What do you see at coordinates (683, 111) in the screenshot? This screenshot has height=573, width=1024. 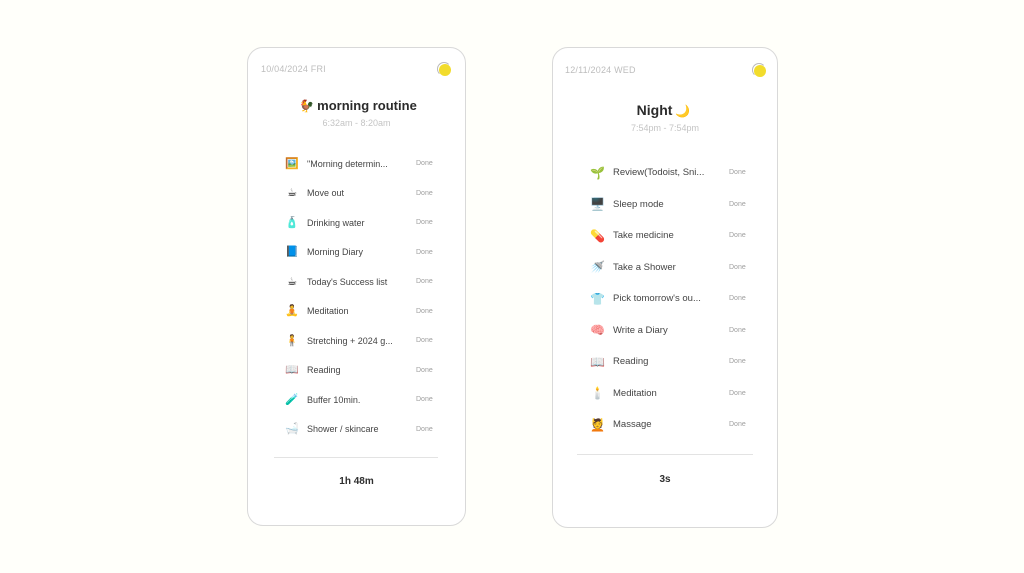 I see `crescent-moon-icon: 🌙` at bounding box center [683, 111].